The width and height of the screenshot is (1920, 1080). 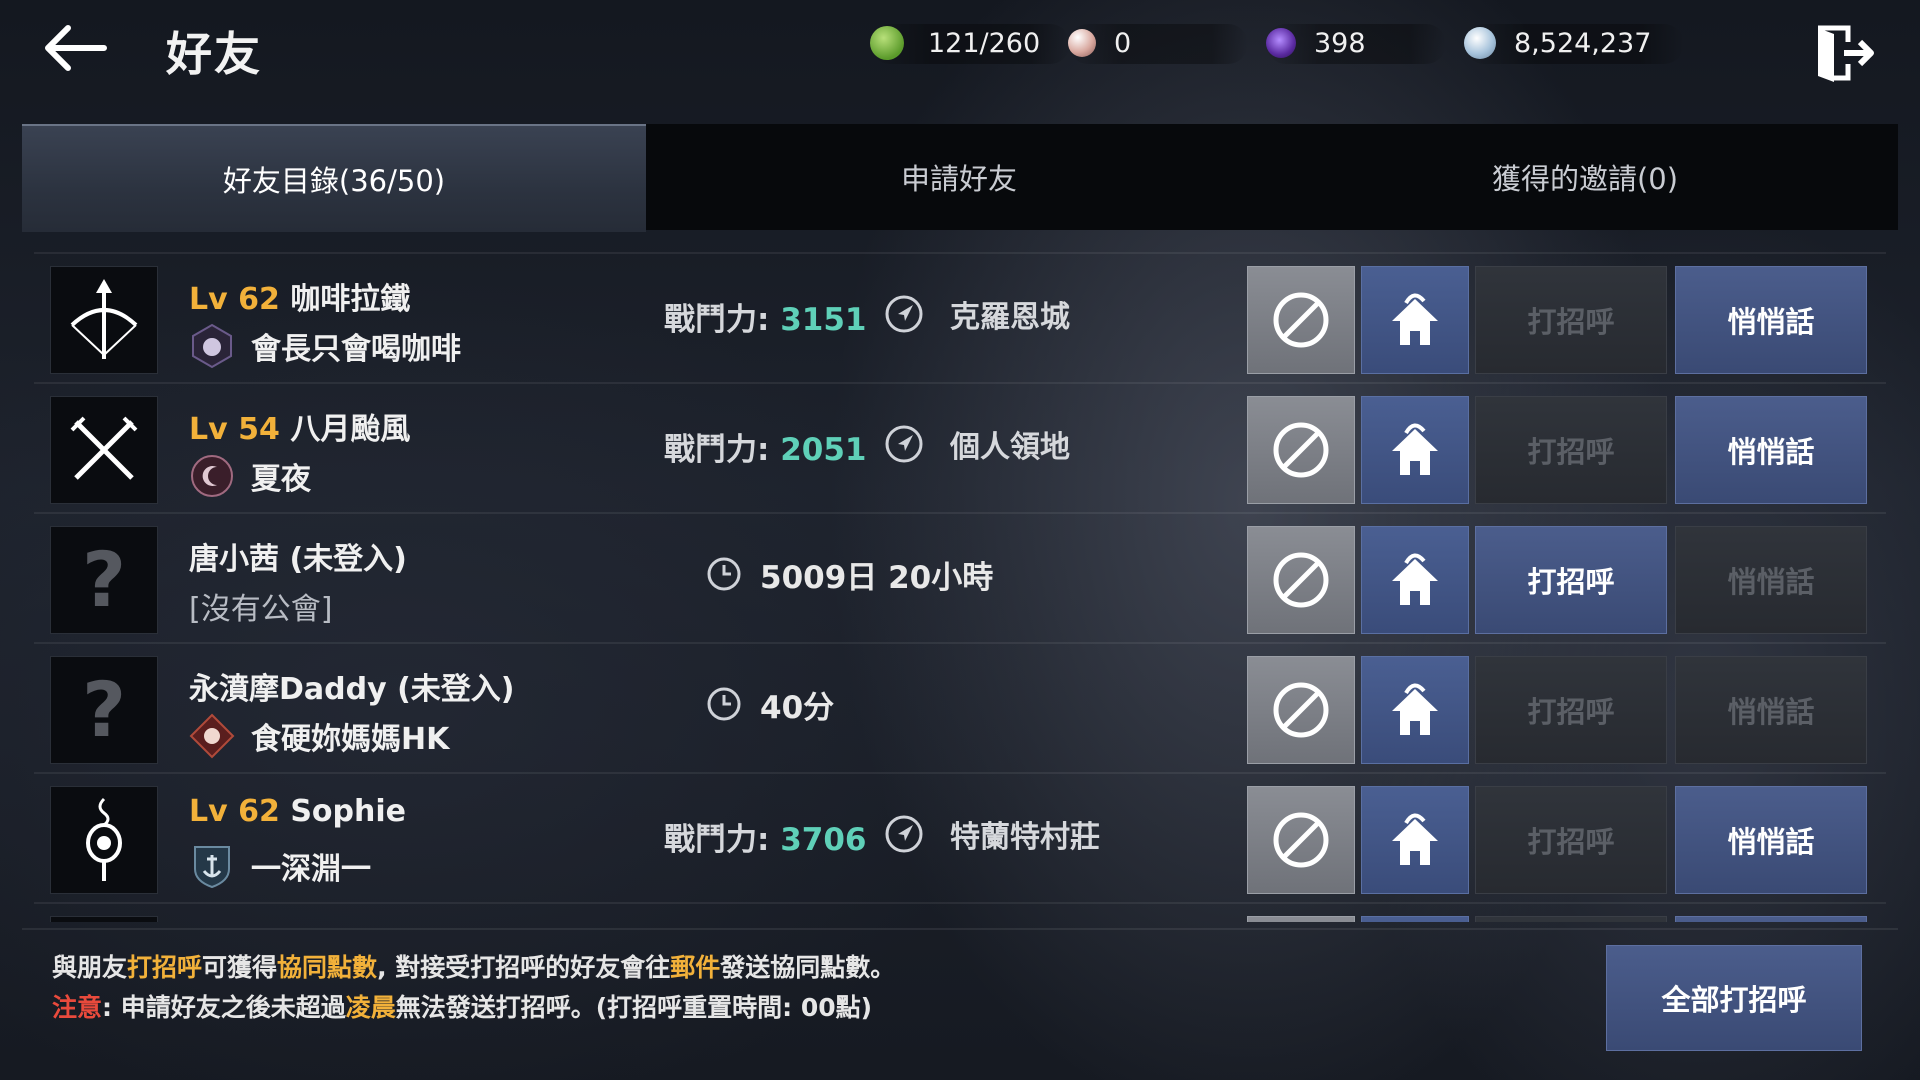 I want to click on back-arrow-icon, so click(x=76, y=48).